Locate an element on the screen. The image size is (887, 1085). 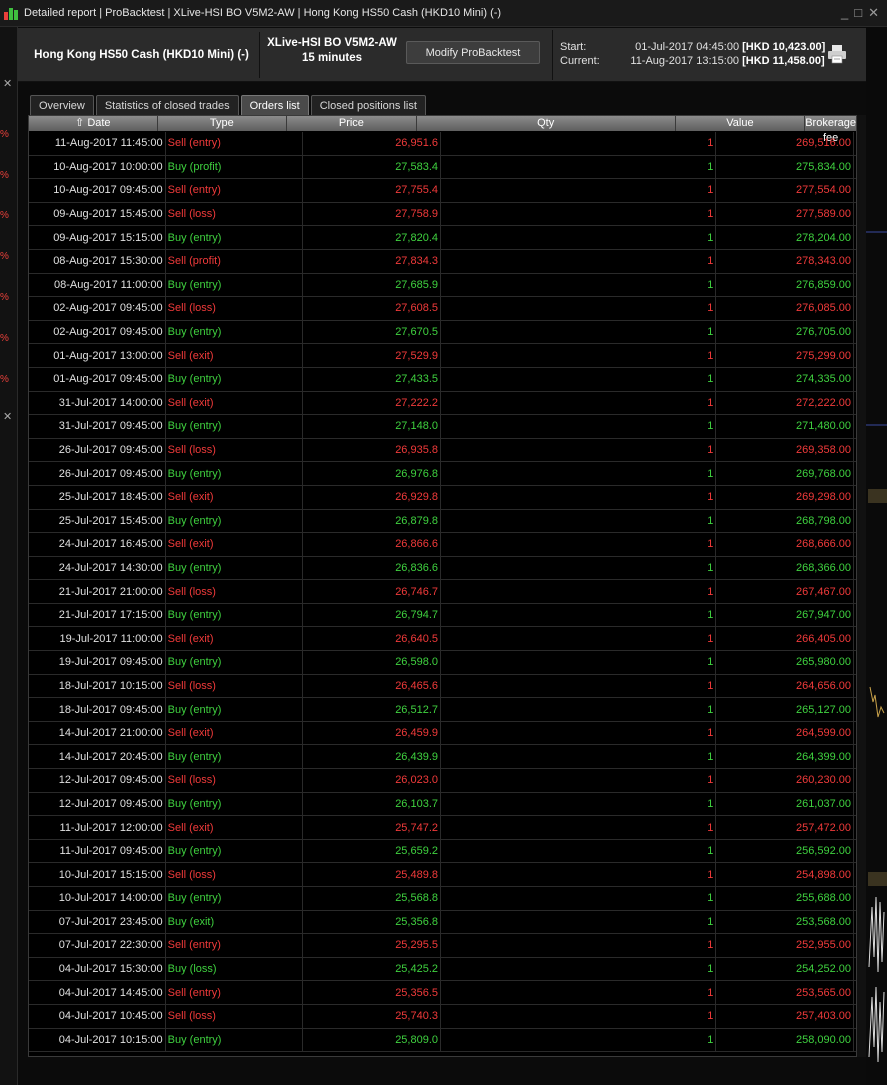
table-scrollbar is located at coordinates (861, 586).